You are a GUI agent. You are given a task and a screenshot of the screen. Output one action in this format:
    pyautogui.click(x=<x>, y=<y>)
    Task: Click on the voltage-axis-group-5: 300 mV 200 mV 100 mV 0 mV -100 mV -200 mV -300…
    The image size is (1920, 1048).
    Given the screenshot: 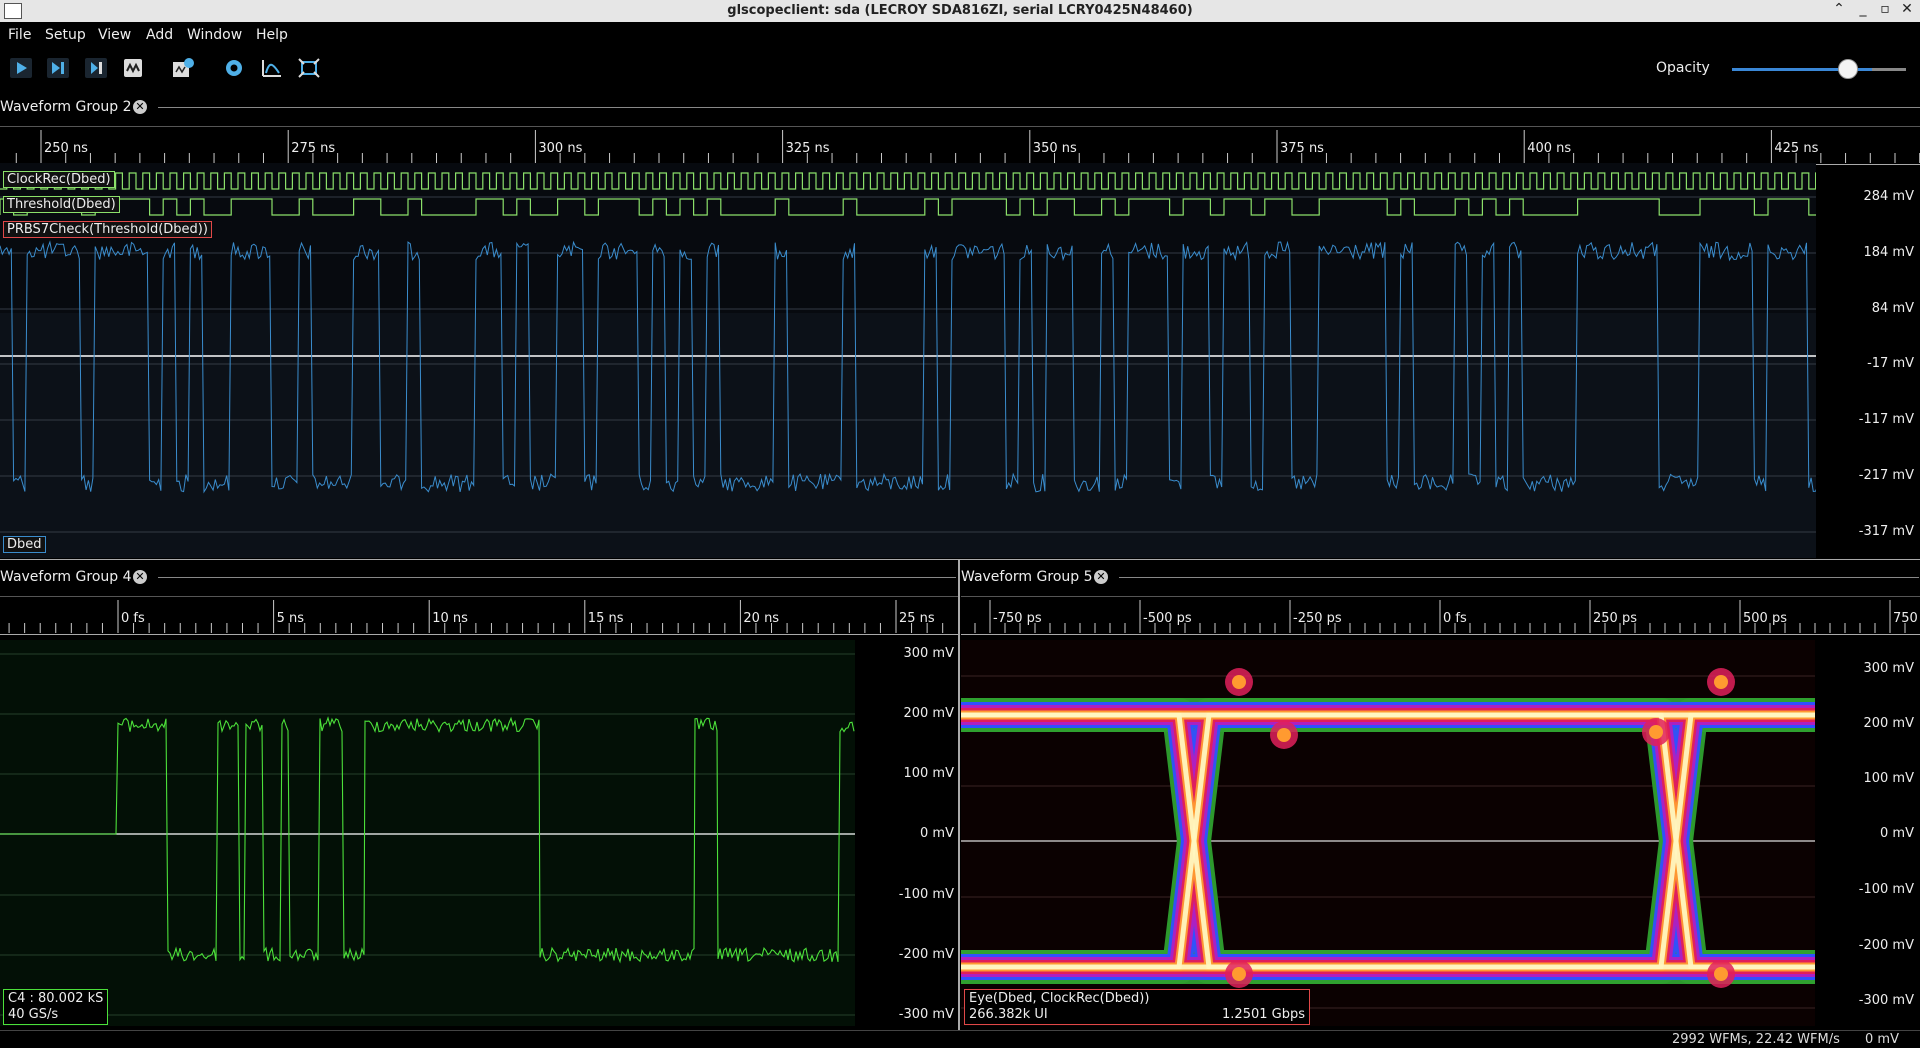 What is the action you would take?
    pyautogui.click(x=1867, y=831)
    